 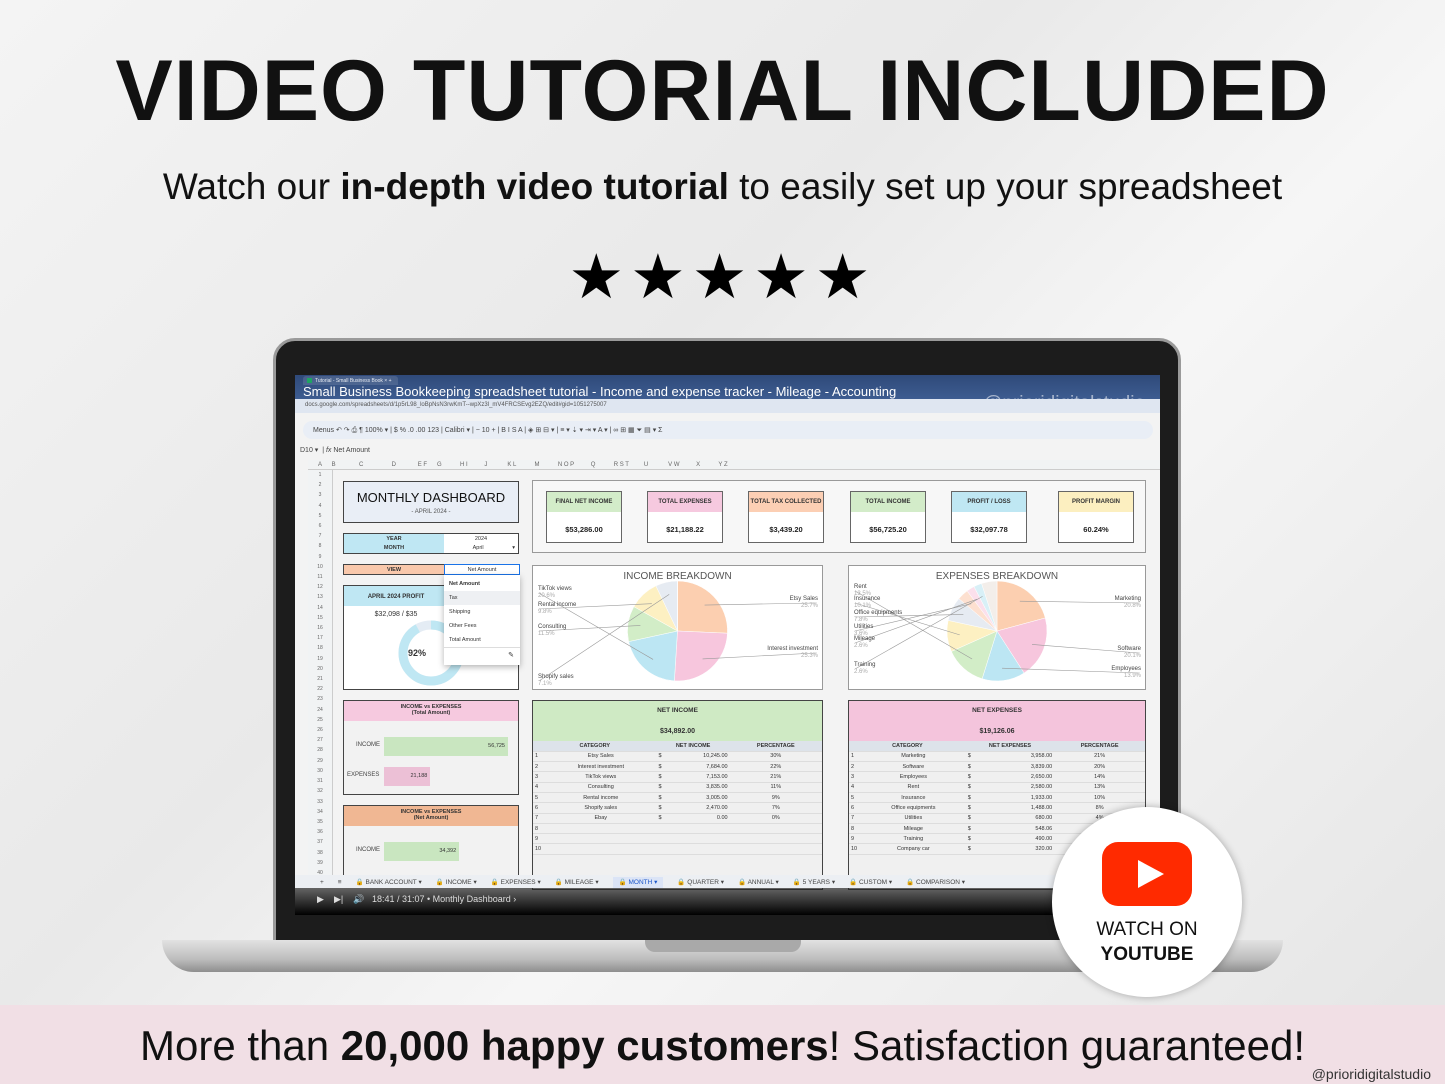 I want to click on table-cell: 22%, so click(x=775, y=767).